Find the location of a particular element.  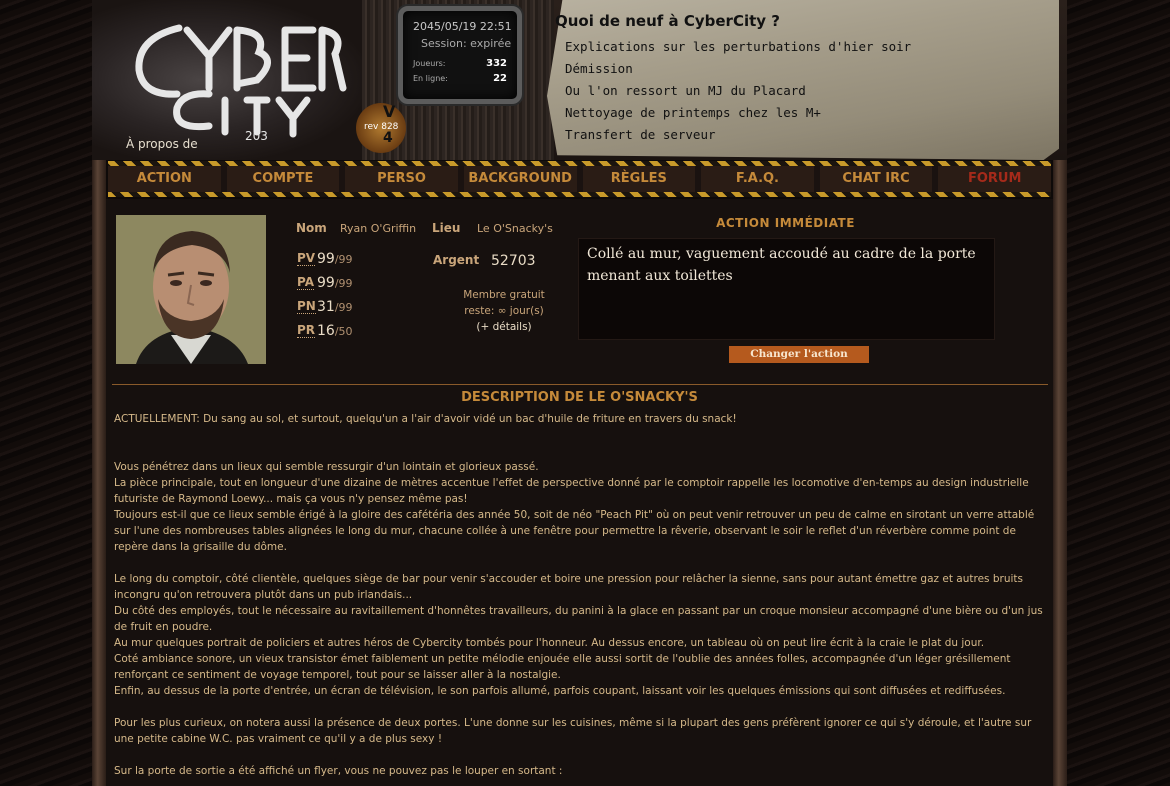

character-portrait is located at coordinates (191, 289).